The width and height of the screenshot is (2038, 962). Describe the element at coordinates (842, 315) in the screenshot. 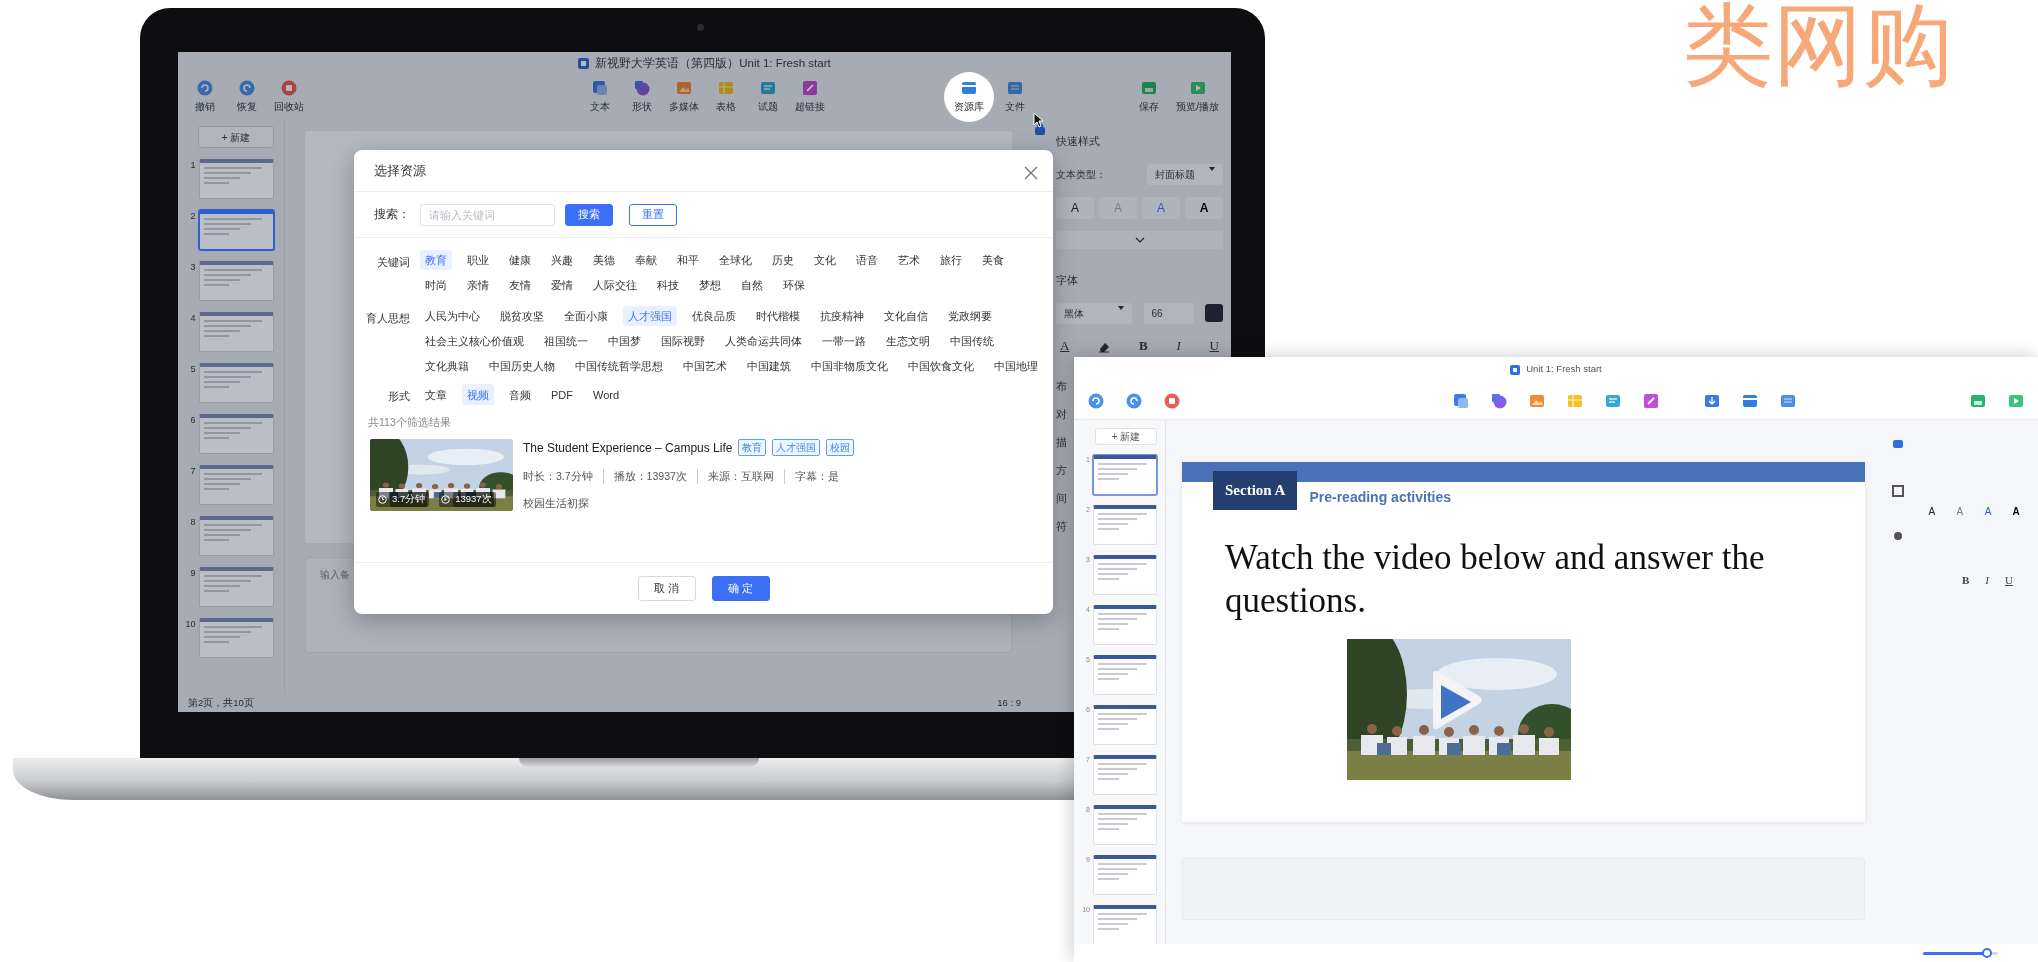

I see `filter-option: 抗疫精神` at that location.